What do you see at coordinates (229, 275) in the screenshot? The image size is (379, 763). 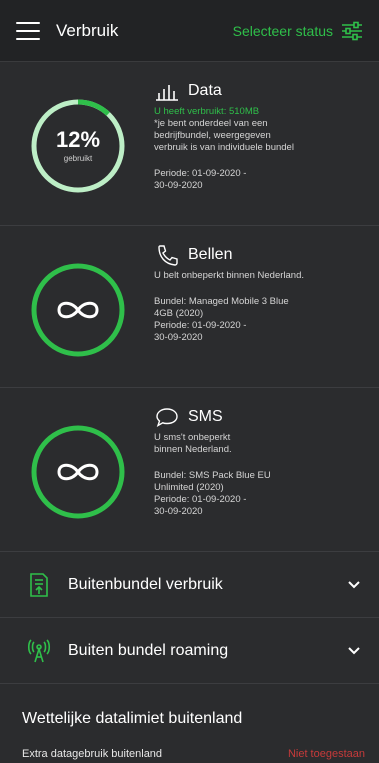 I see `calls-desc: U belt onbeperkt binnen Nederland.` at bounding box center [229, 275].